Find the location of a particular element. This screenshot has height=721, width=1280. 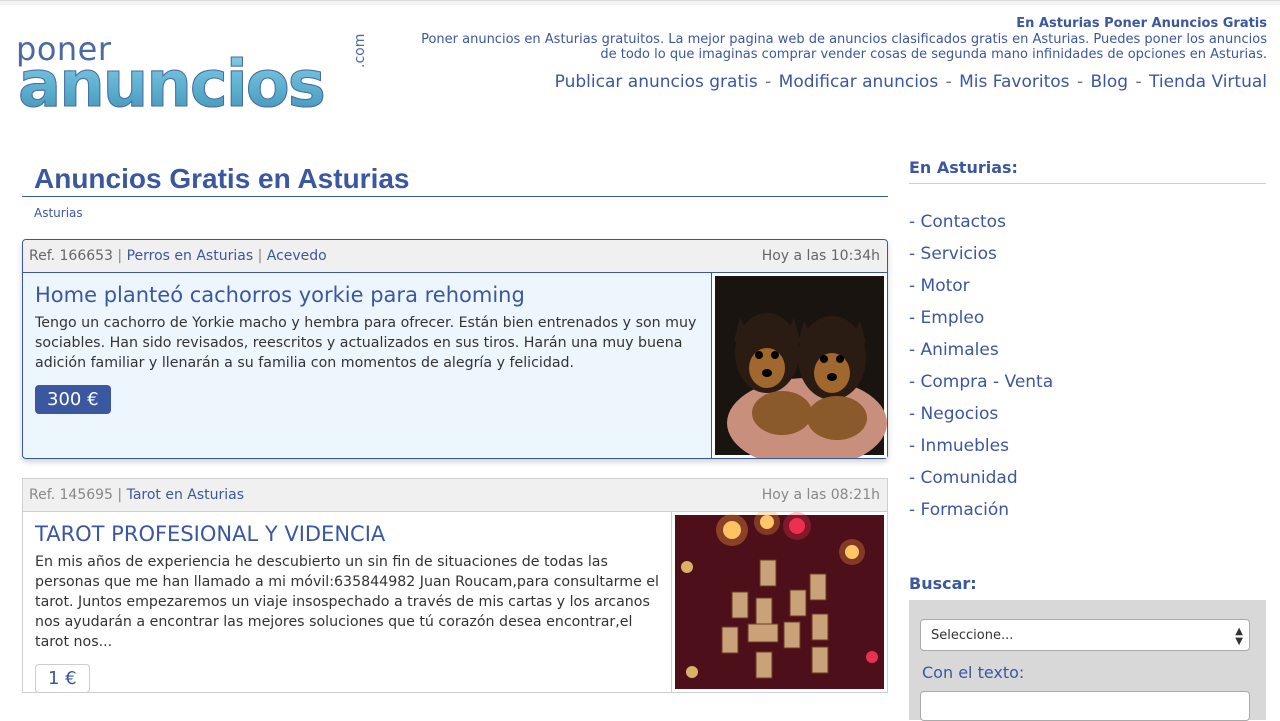

ad-ref: Ref. 166653 is located at coordinates (71, 256).